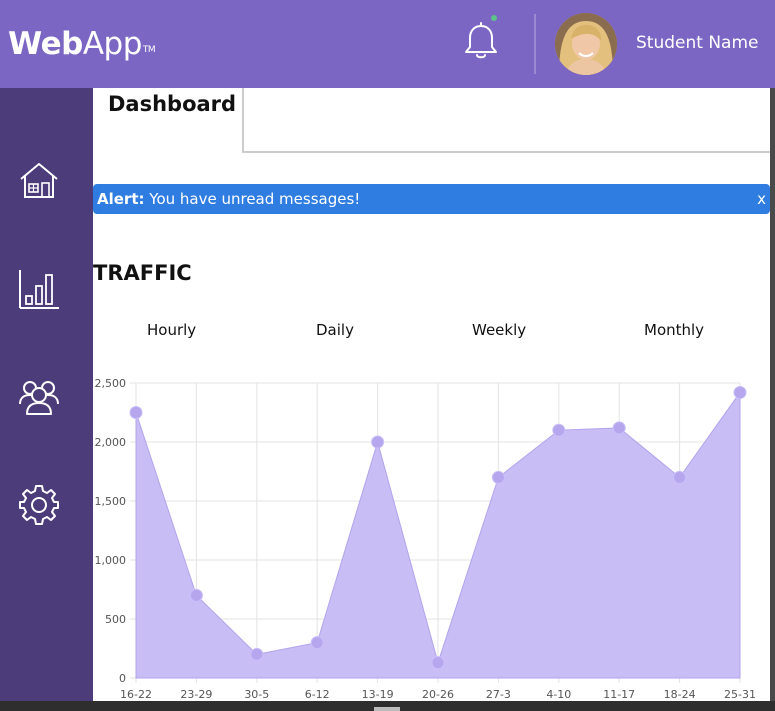  Describe the element at coordinates (111, 383) in the screenshot. I see `y-tick-label: 2,500` at that location.